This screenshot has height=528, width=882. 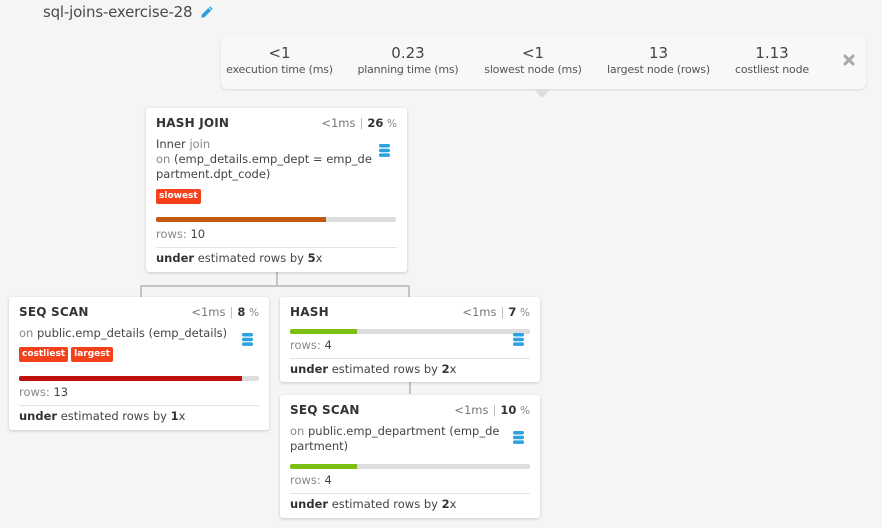 I want to click on node-time-unit: ms, so click(x=347, y=123).